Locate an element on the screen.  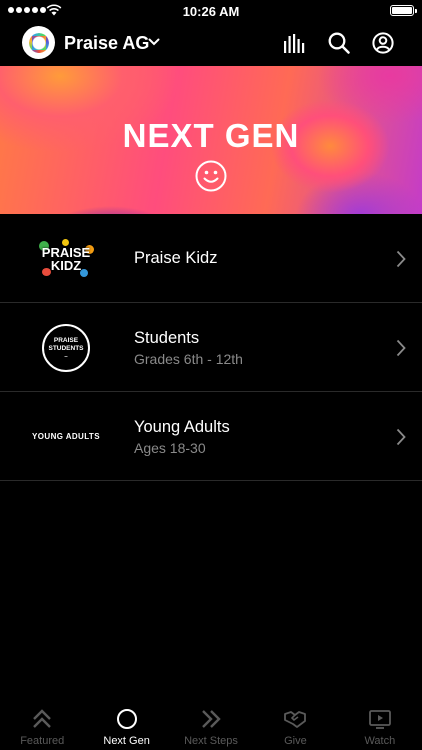
tab-label: Next Steps is located at coordinates (211, 741).